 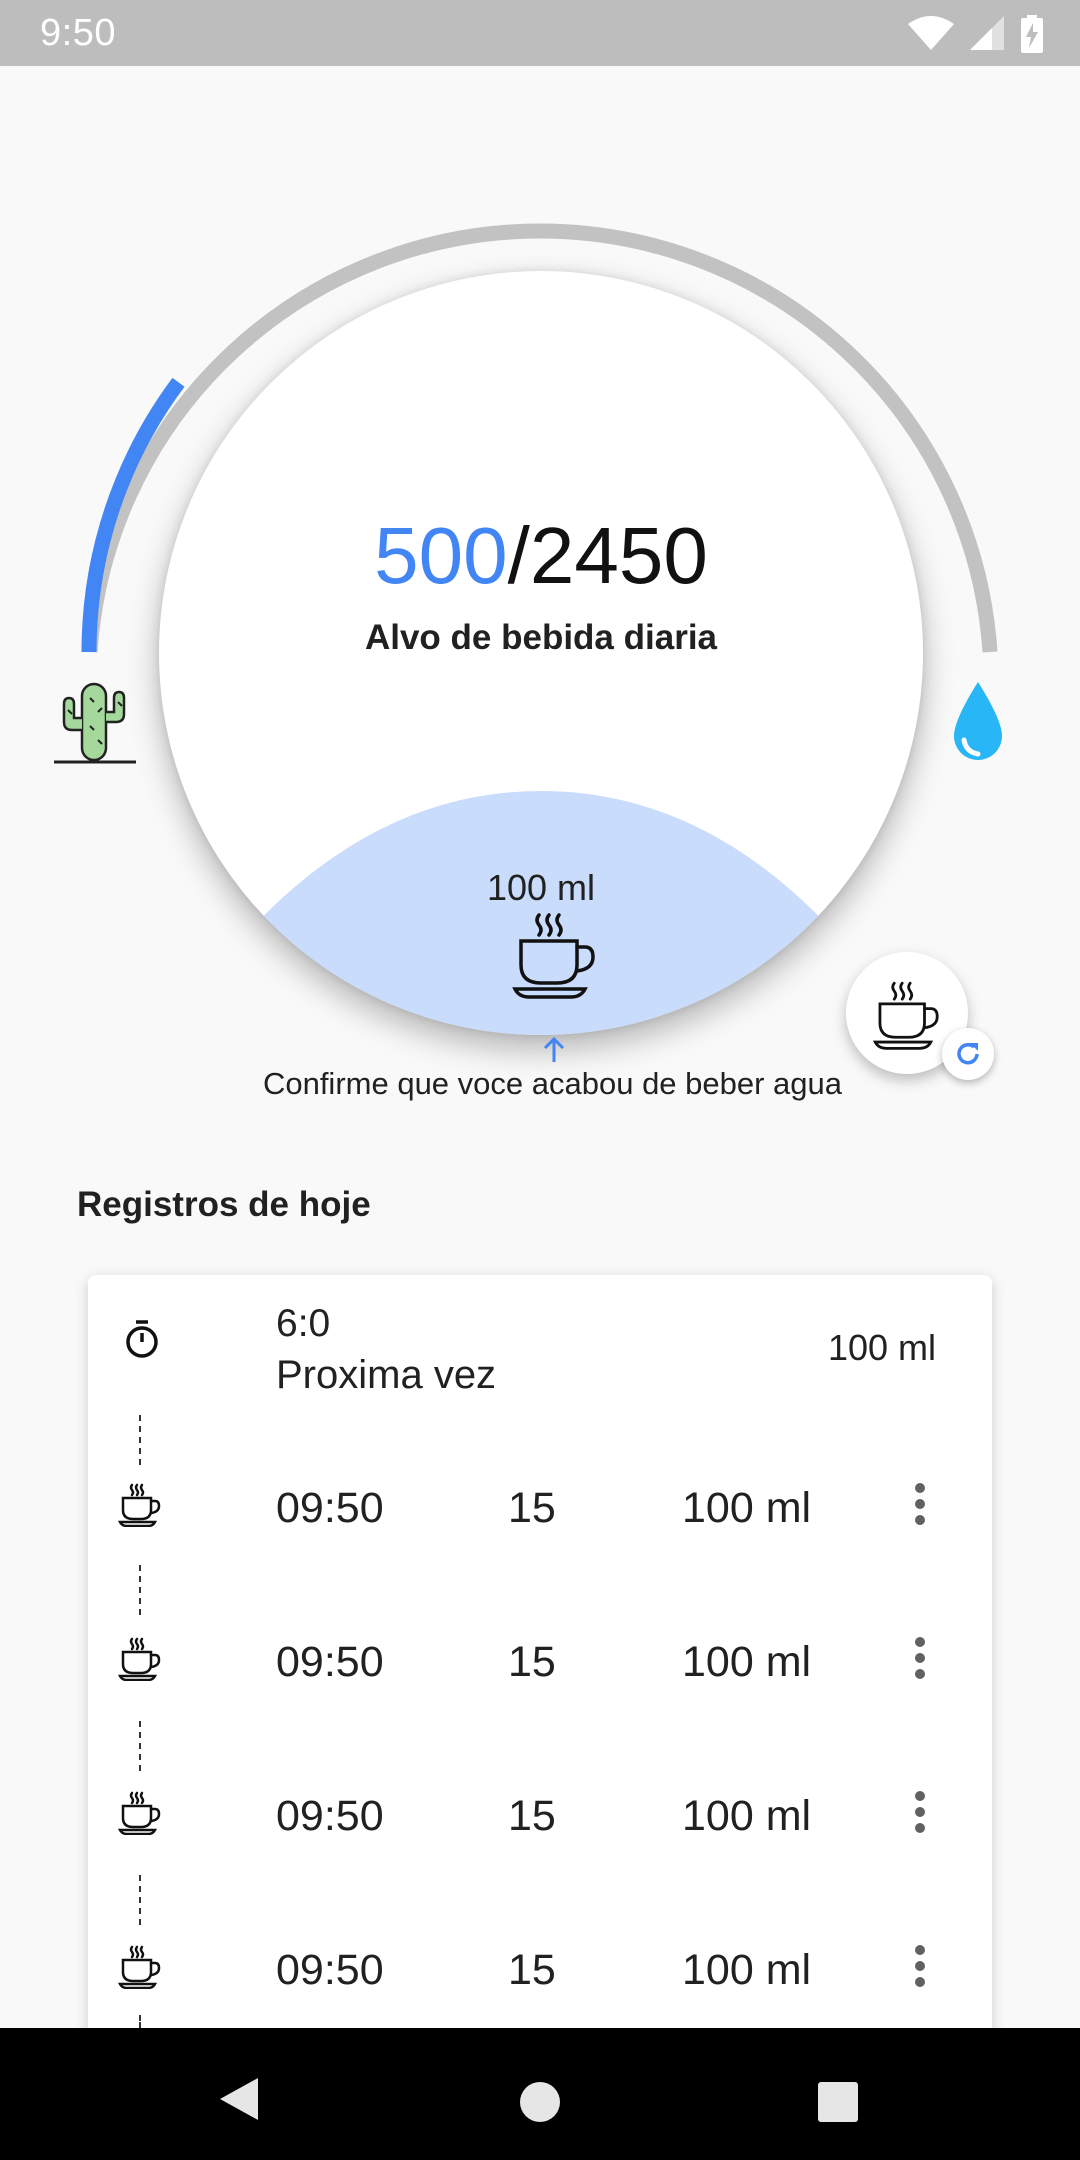 What do you see at coordinates (303, 1323) in the screenshot?
I see `next-reminder-time: 6:0` at bounding box center [303, 1323].